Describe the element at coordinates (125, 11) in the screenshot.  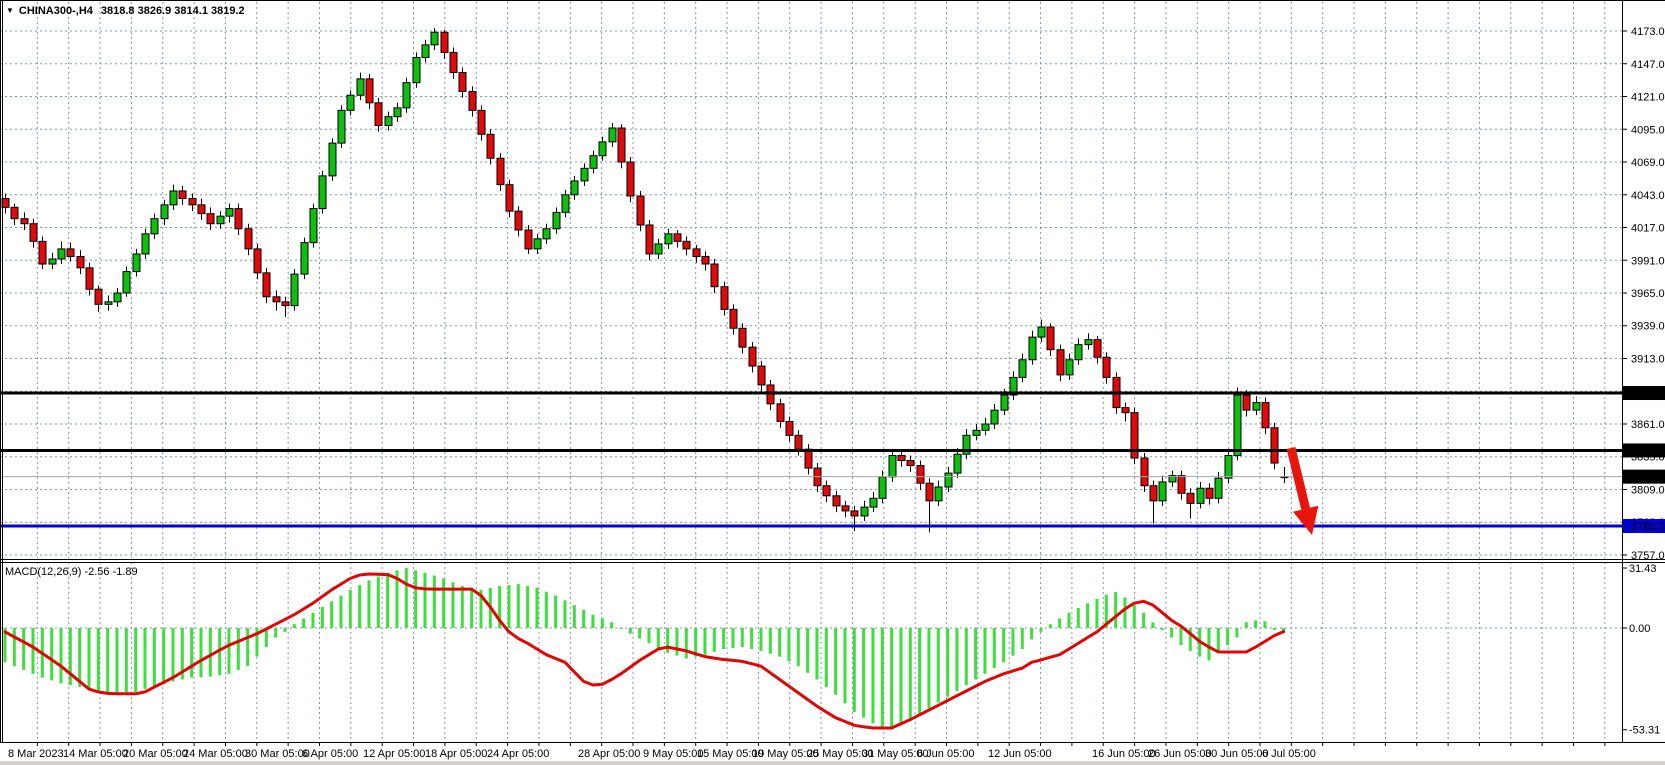
I see `symbol-ohlc-header: ▼ CHINA300-,H4 3818.8 3826.9 3814.1 3819.2` at that location.